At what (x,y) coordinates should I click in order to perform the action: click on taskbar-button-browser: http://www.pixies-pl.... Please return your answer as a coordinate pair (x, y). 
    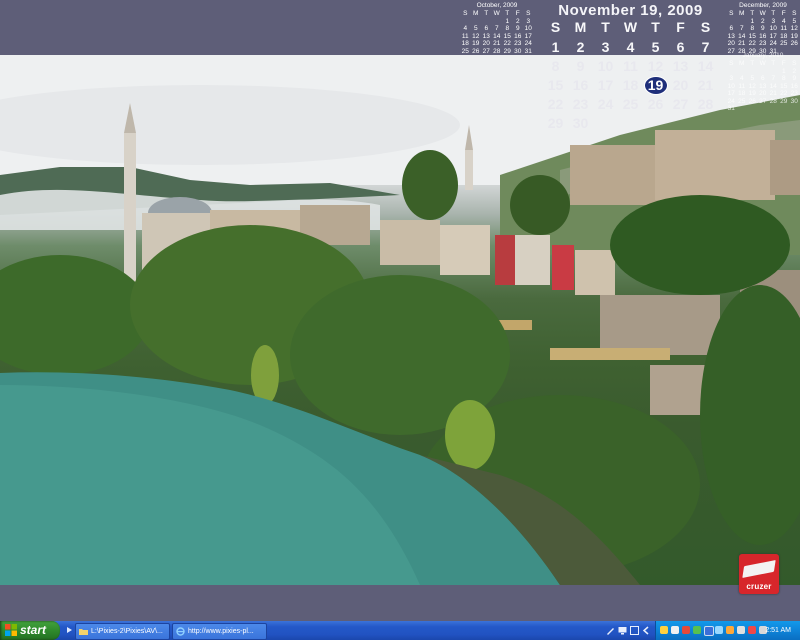
    Looking at the image, I should click on (219, 631).